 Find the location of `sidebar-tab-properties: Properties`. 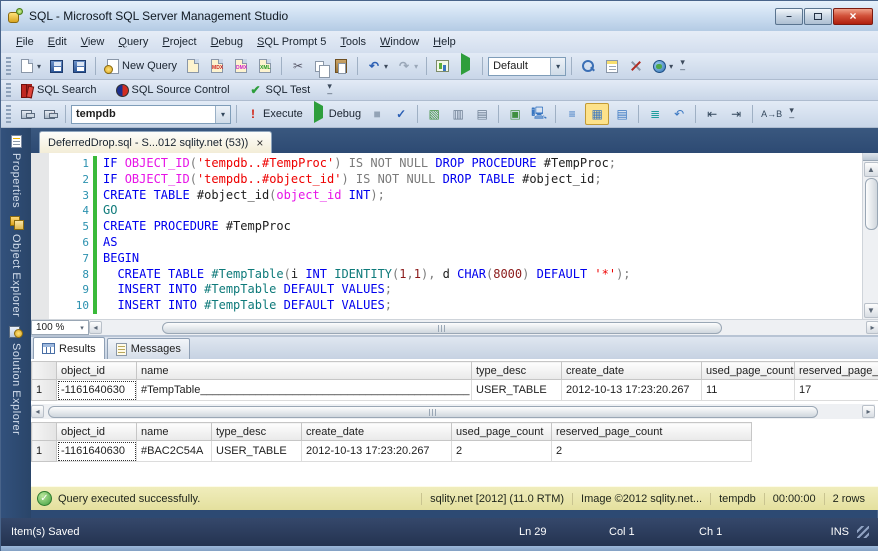

sidebar-tab-properties: Properties is located at coordinates (16, 168).